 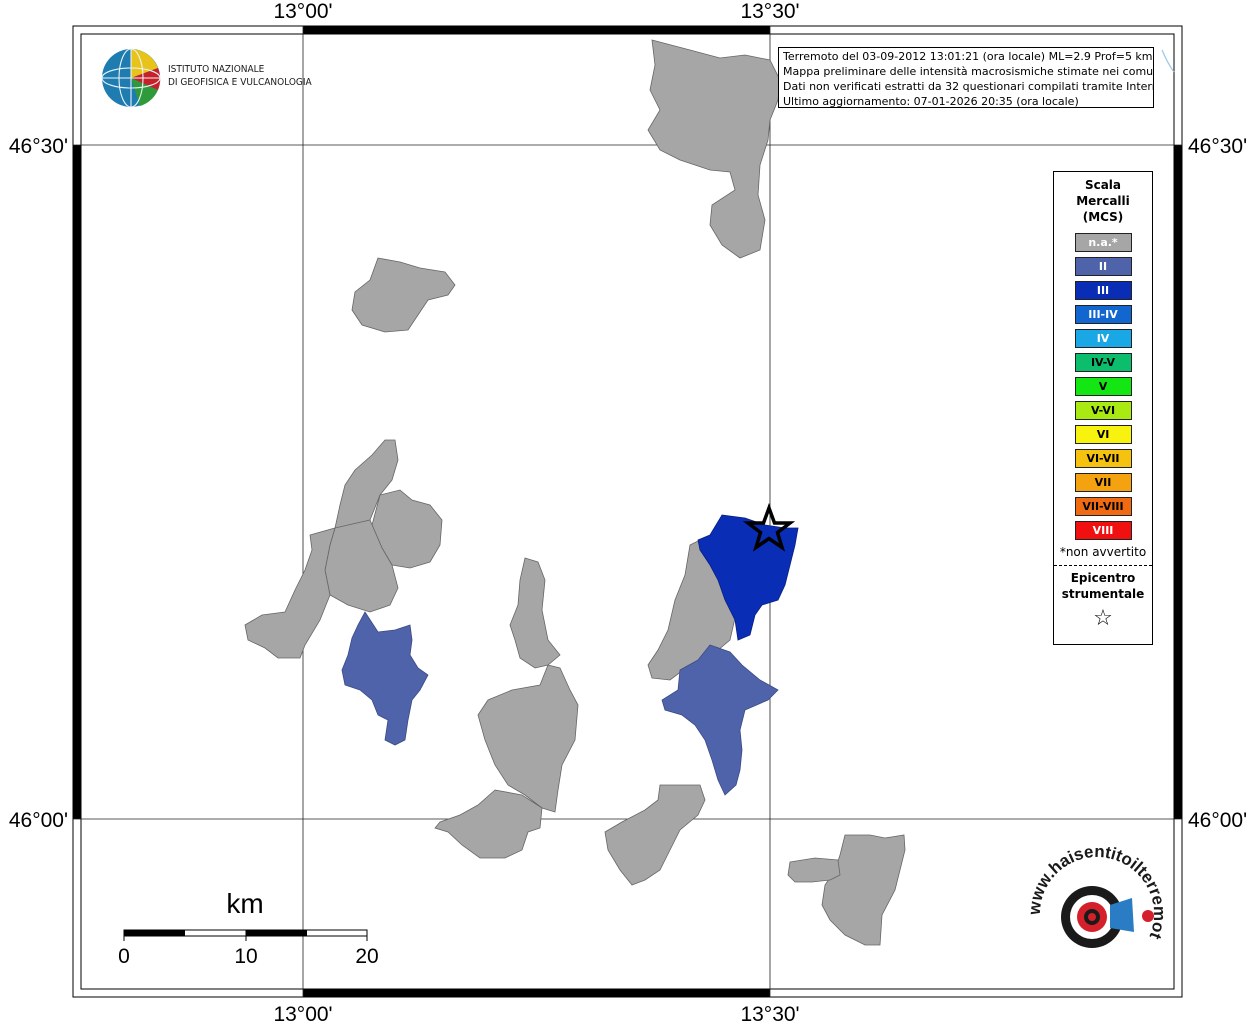 What do you see at coordinates (1103, 458) in the screenshot?
I see `legend-item-vi-vii: VI-VII` at bounding box center [1103, 458].